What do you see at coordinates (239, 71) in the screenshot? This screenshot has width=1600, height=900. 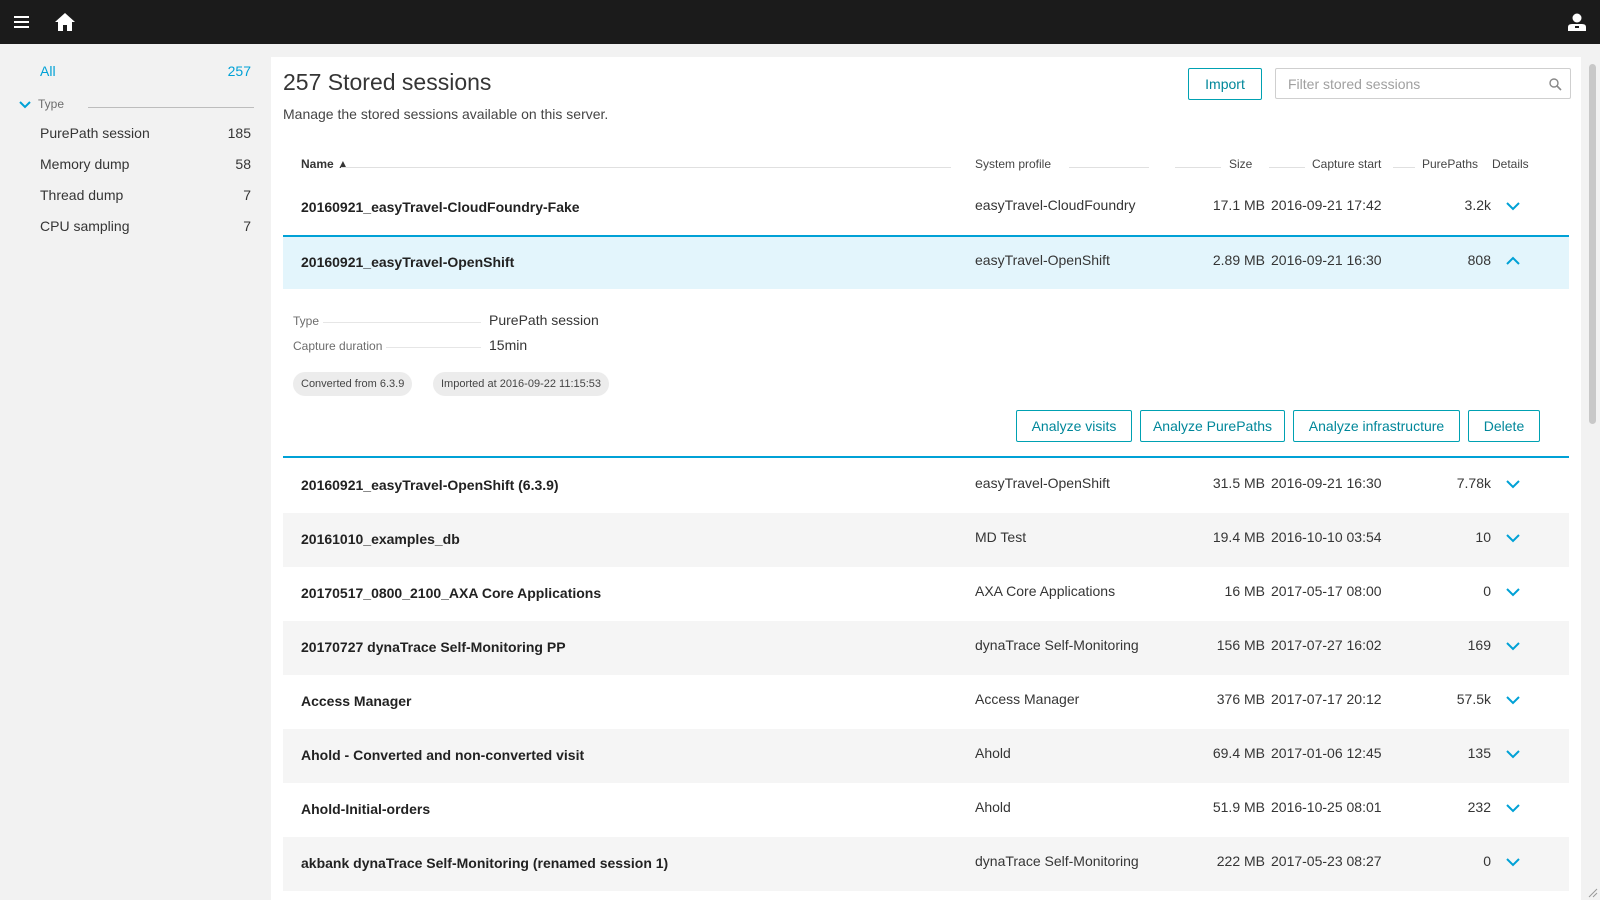 I see `sidebar-item-count: 257` at bounding box center [239, 71].